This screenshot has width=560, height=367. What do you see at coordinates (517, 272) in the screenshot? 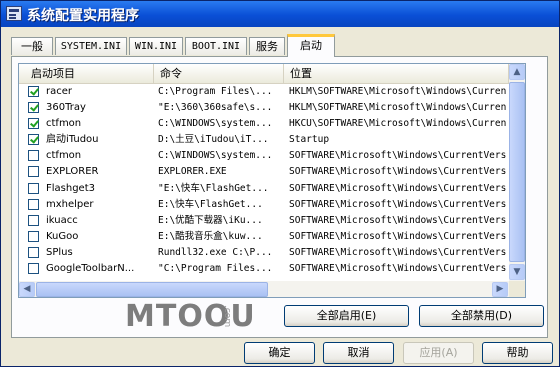
I see `scroll-down-icon: ▼` at bounding box center [517, 272].